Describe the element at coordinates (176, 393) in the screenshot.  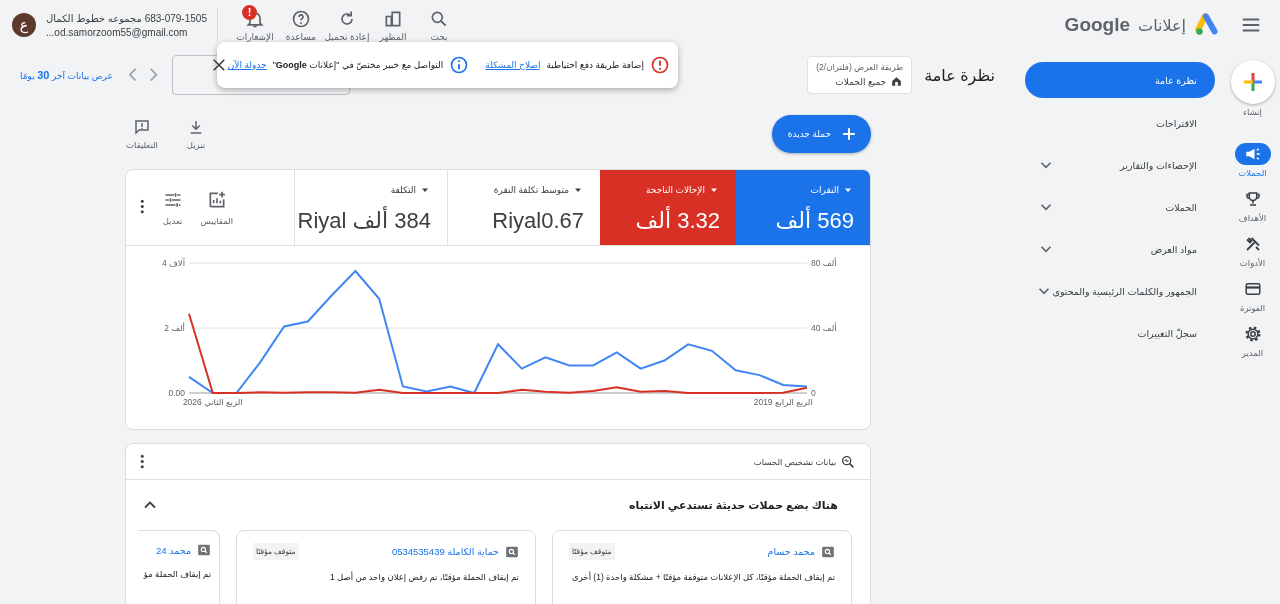
I see `y-axis-label: 0.00` at that location.